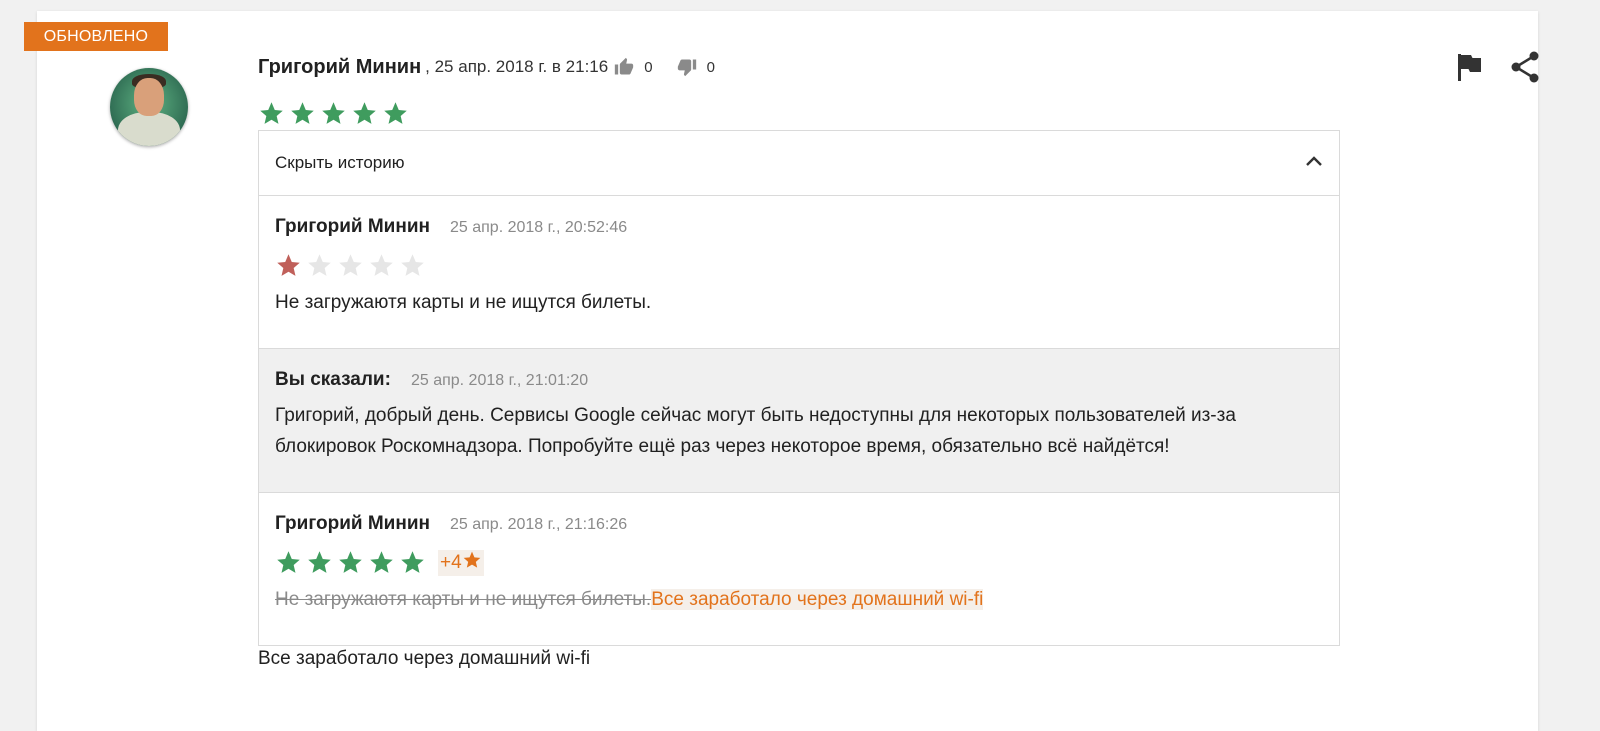 This screenshot has width=1600, height=731. Describe the element at coordinates (799, 163) in the screenshot. I see `hide-history-toggle: Скрыть историю` at that location.